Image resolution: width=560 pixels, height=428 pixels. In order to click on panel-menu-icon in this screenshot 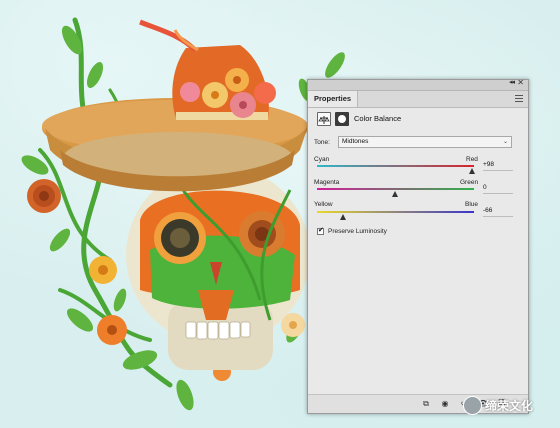, I will do `click(519, 98)`.